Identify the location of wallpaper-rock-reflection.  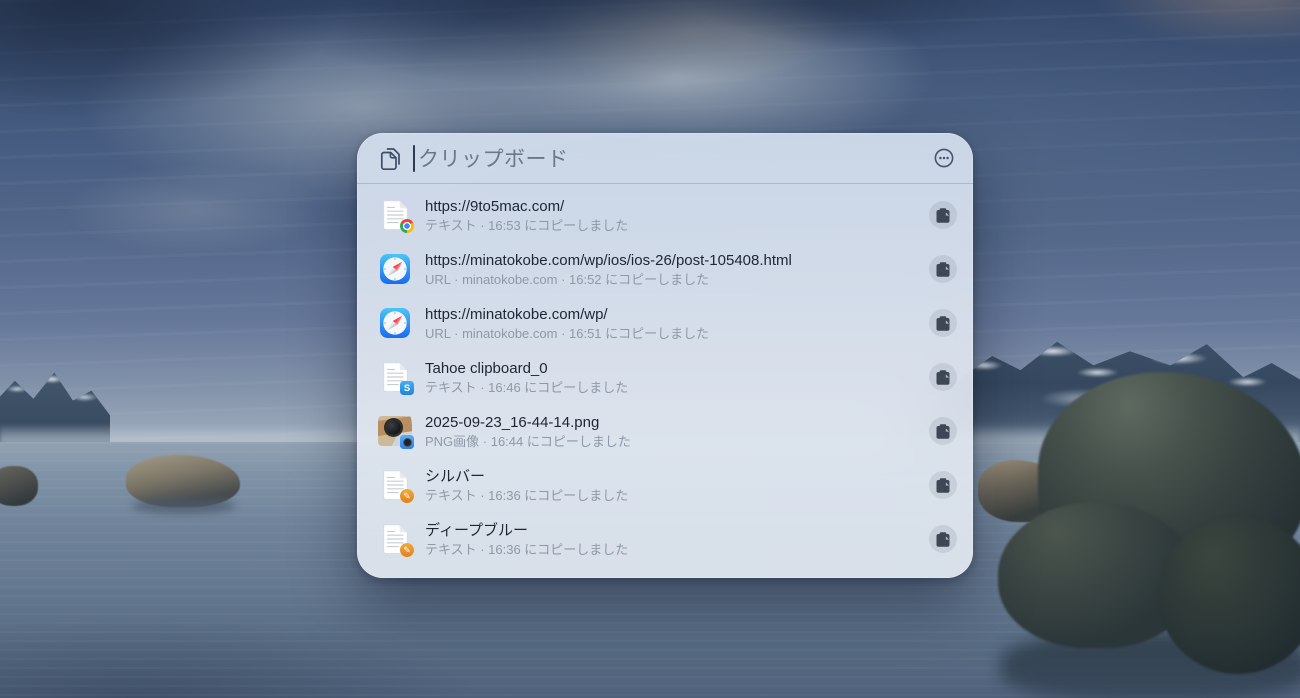
(184, 506).